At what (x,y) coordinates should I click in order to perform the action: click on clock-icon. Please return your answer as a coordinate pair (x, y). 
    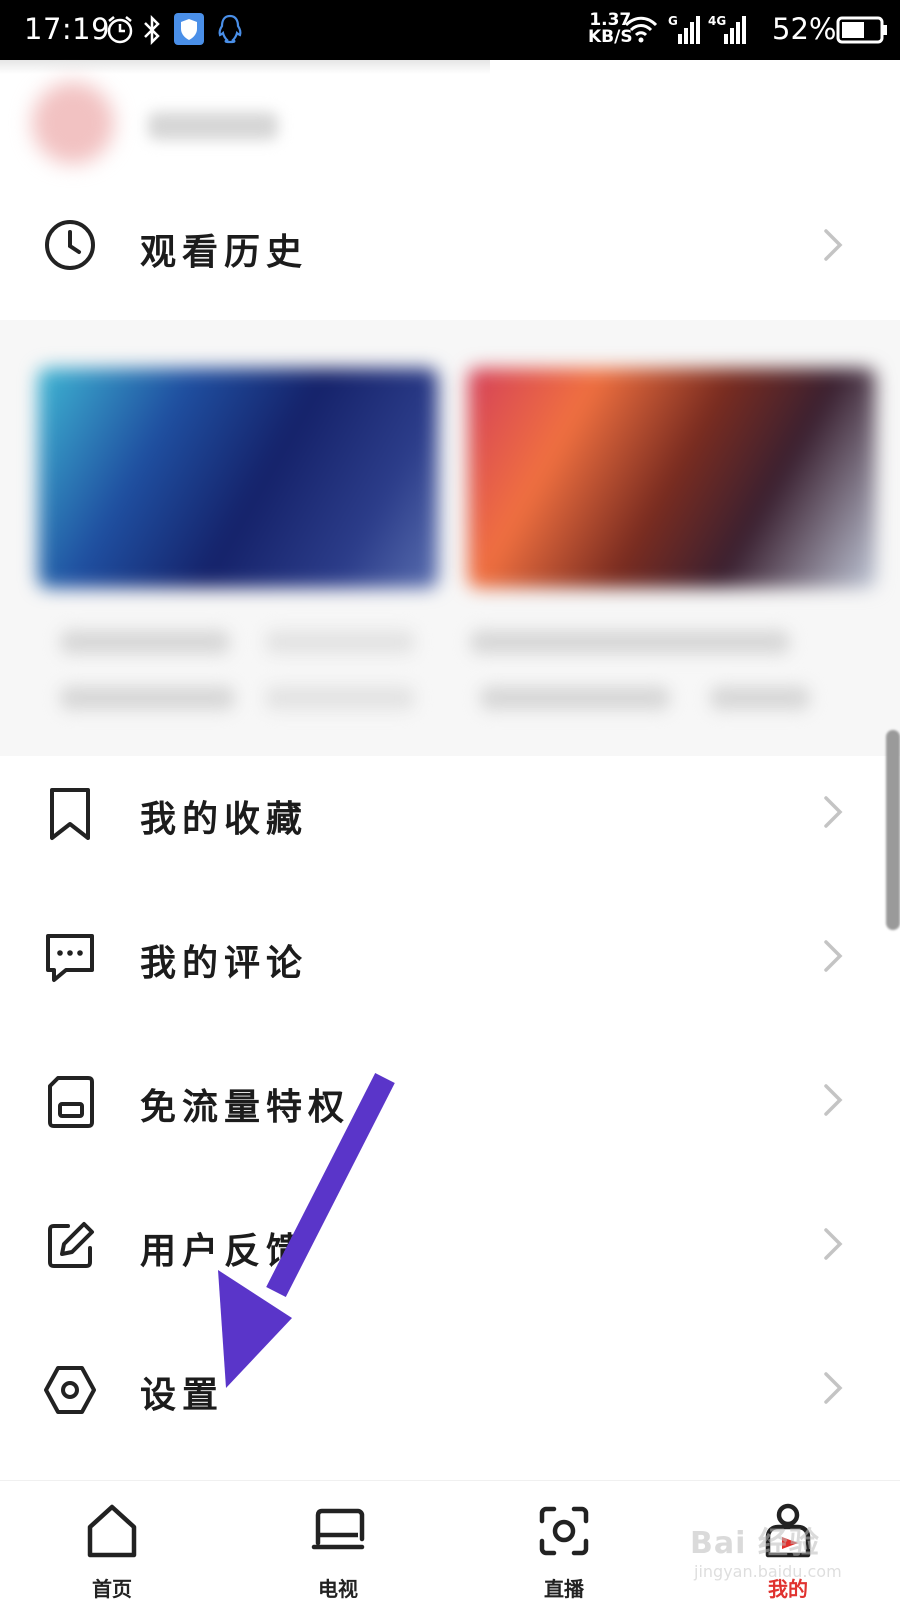
    Looking at the image, I should click on (70, 245).